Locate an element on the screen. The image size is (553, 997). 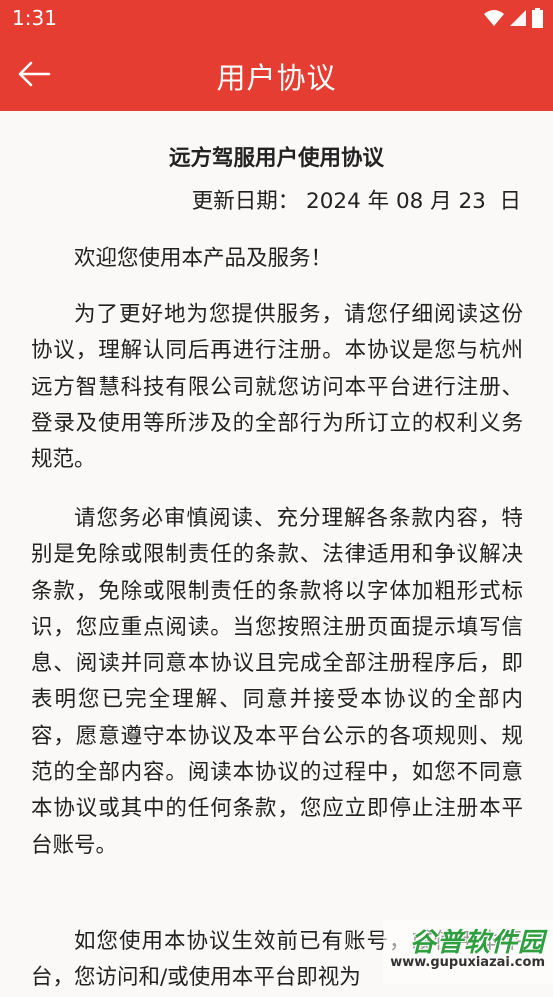
update-date: 更新日期： 2024 年 08 月 23 日 is located at coordinates (356, 201).